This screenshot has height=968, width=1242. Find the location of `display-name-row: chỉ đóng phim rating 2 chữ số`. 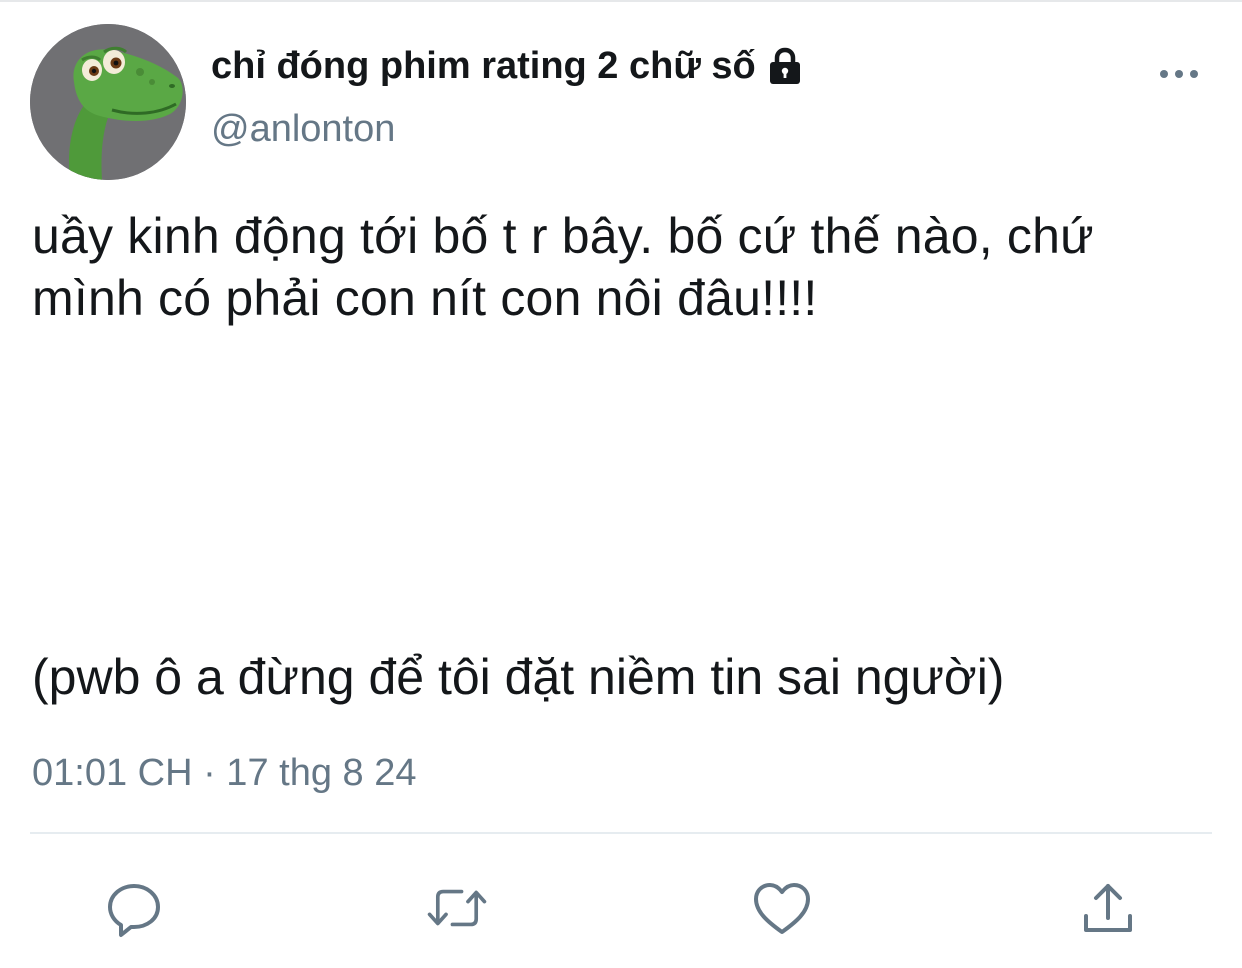

display-name-row: chỉ đóng phim rating 2 chữ số is located at coordinates (508, 66).